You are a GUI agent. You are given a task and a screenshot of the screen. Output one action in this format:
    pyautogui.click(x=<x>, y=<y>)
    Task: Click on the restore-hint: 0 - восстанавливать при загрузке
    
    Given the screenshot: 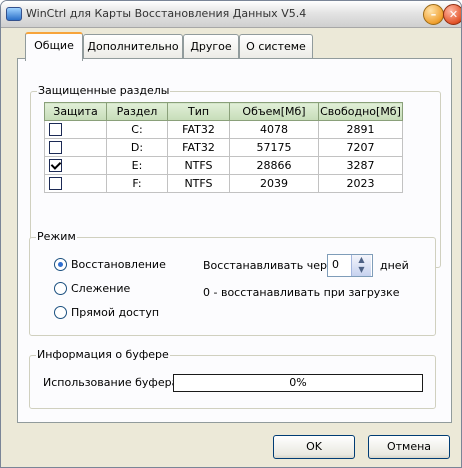 What is the action you would take?
    pyautogui.click(x=301, y=292)
    